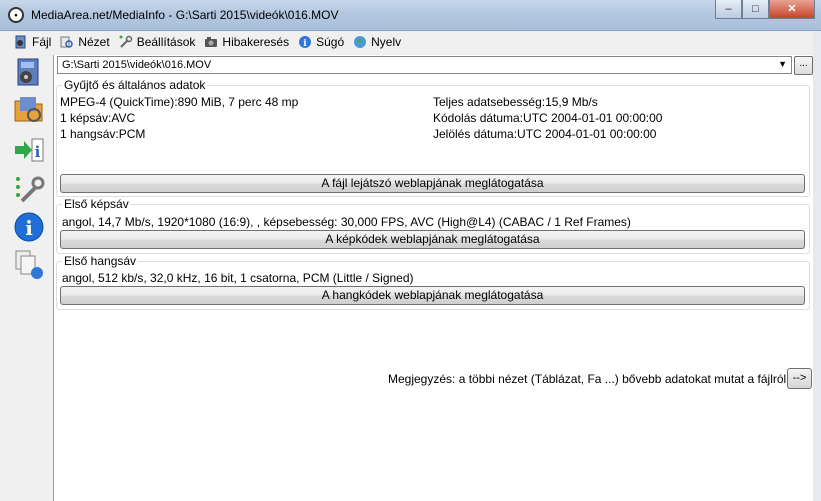 This screenshot has height=501, width=821. I want to click on export-info-icon: i, so click(29, 150).